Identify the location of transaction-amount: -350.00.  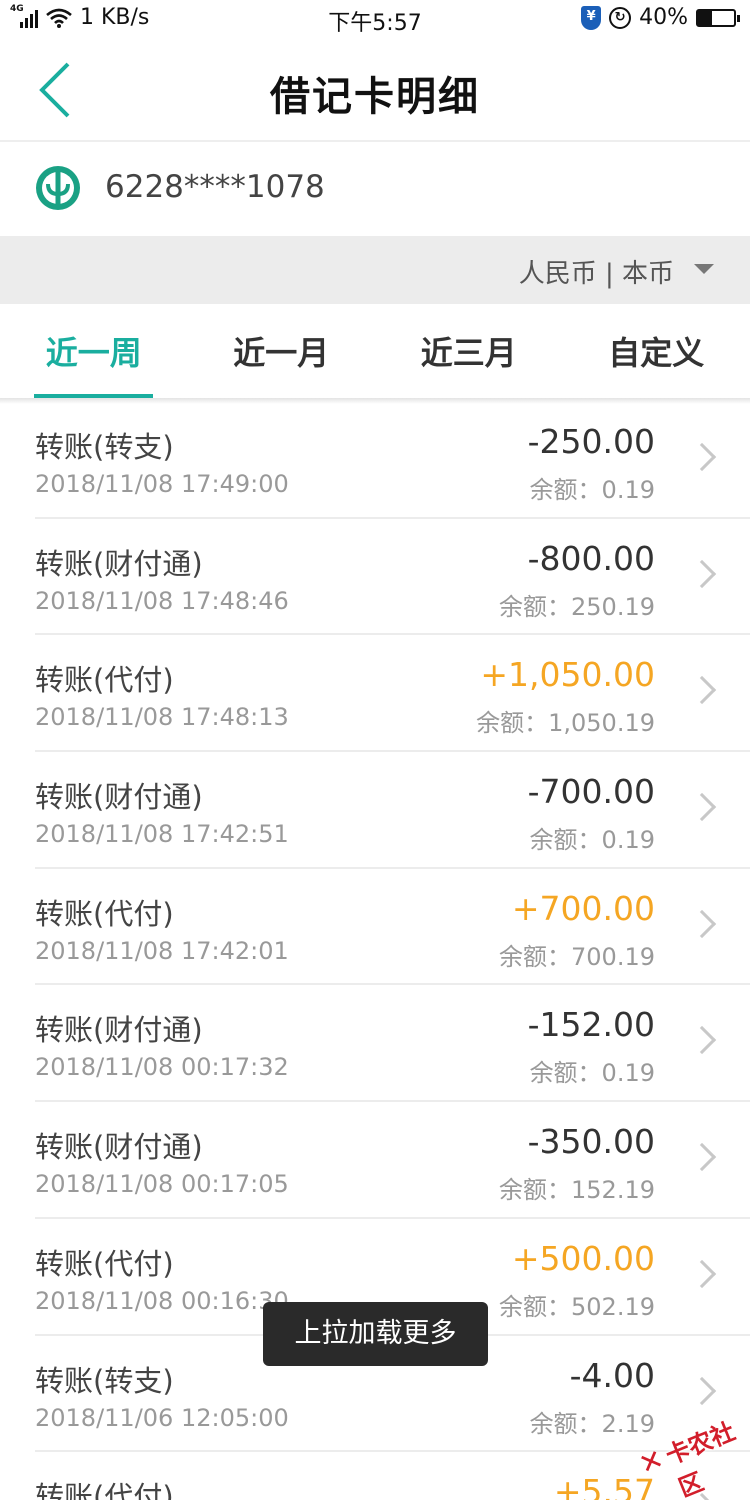
(591, 1142).